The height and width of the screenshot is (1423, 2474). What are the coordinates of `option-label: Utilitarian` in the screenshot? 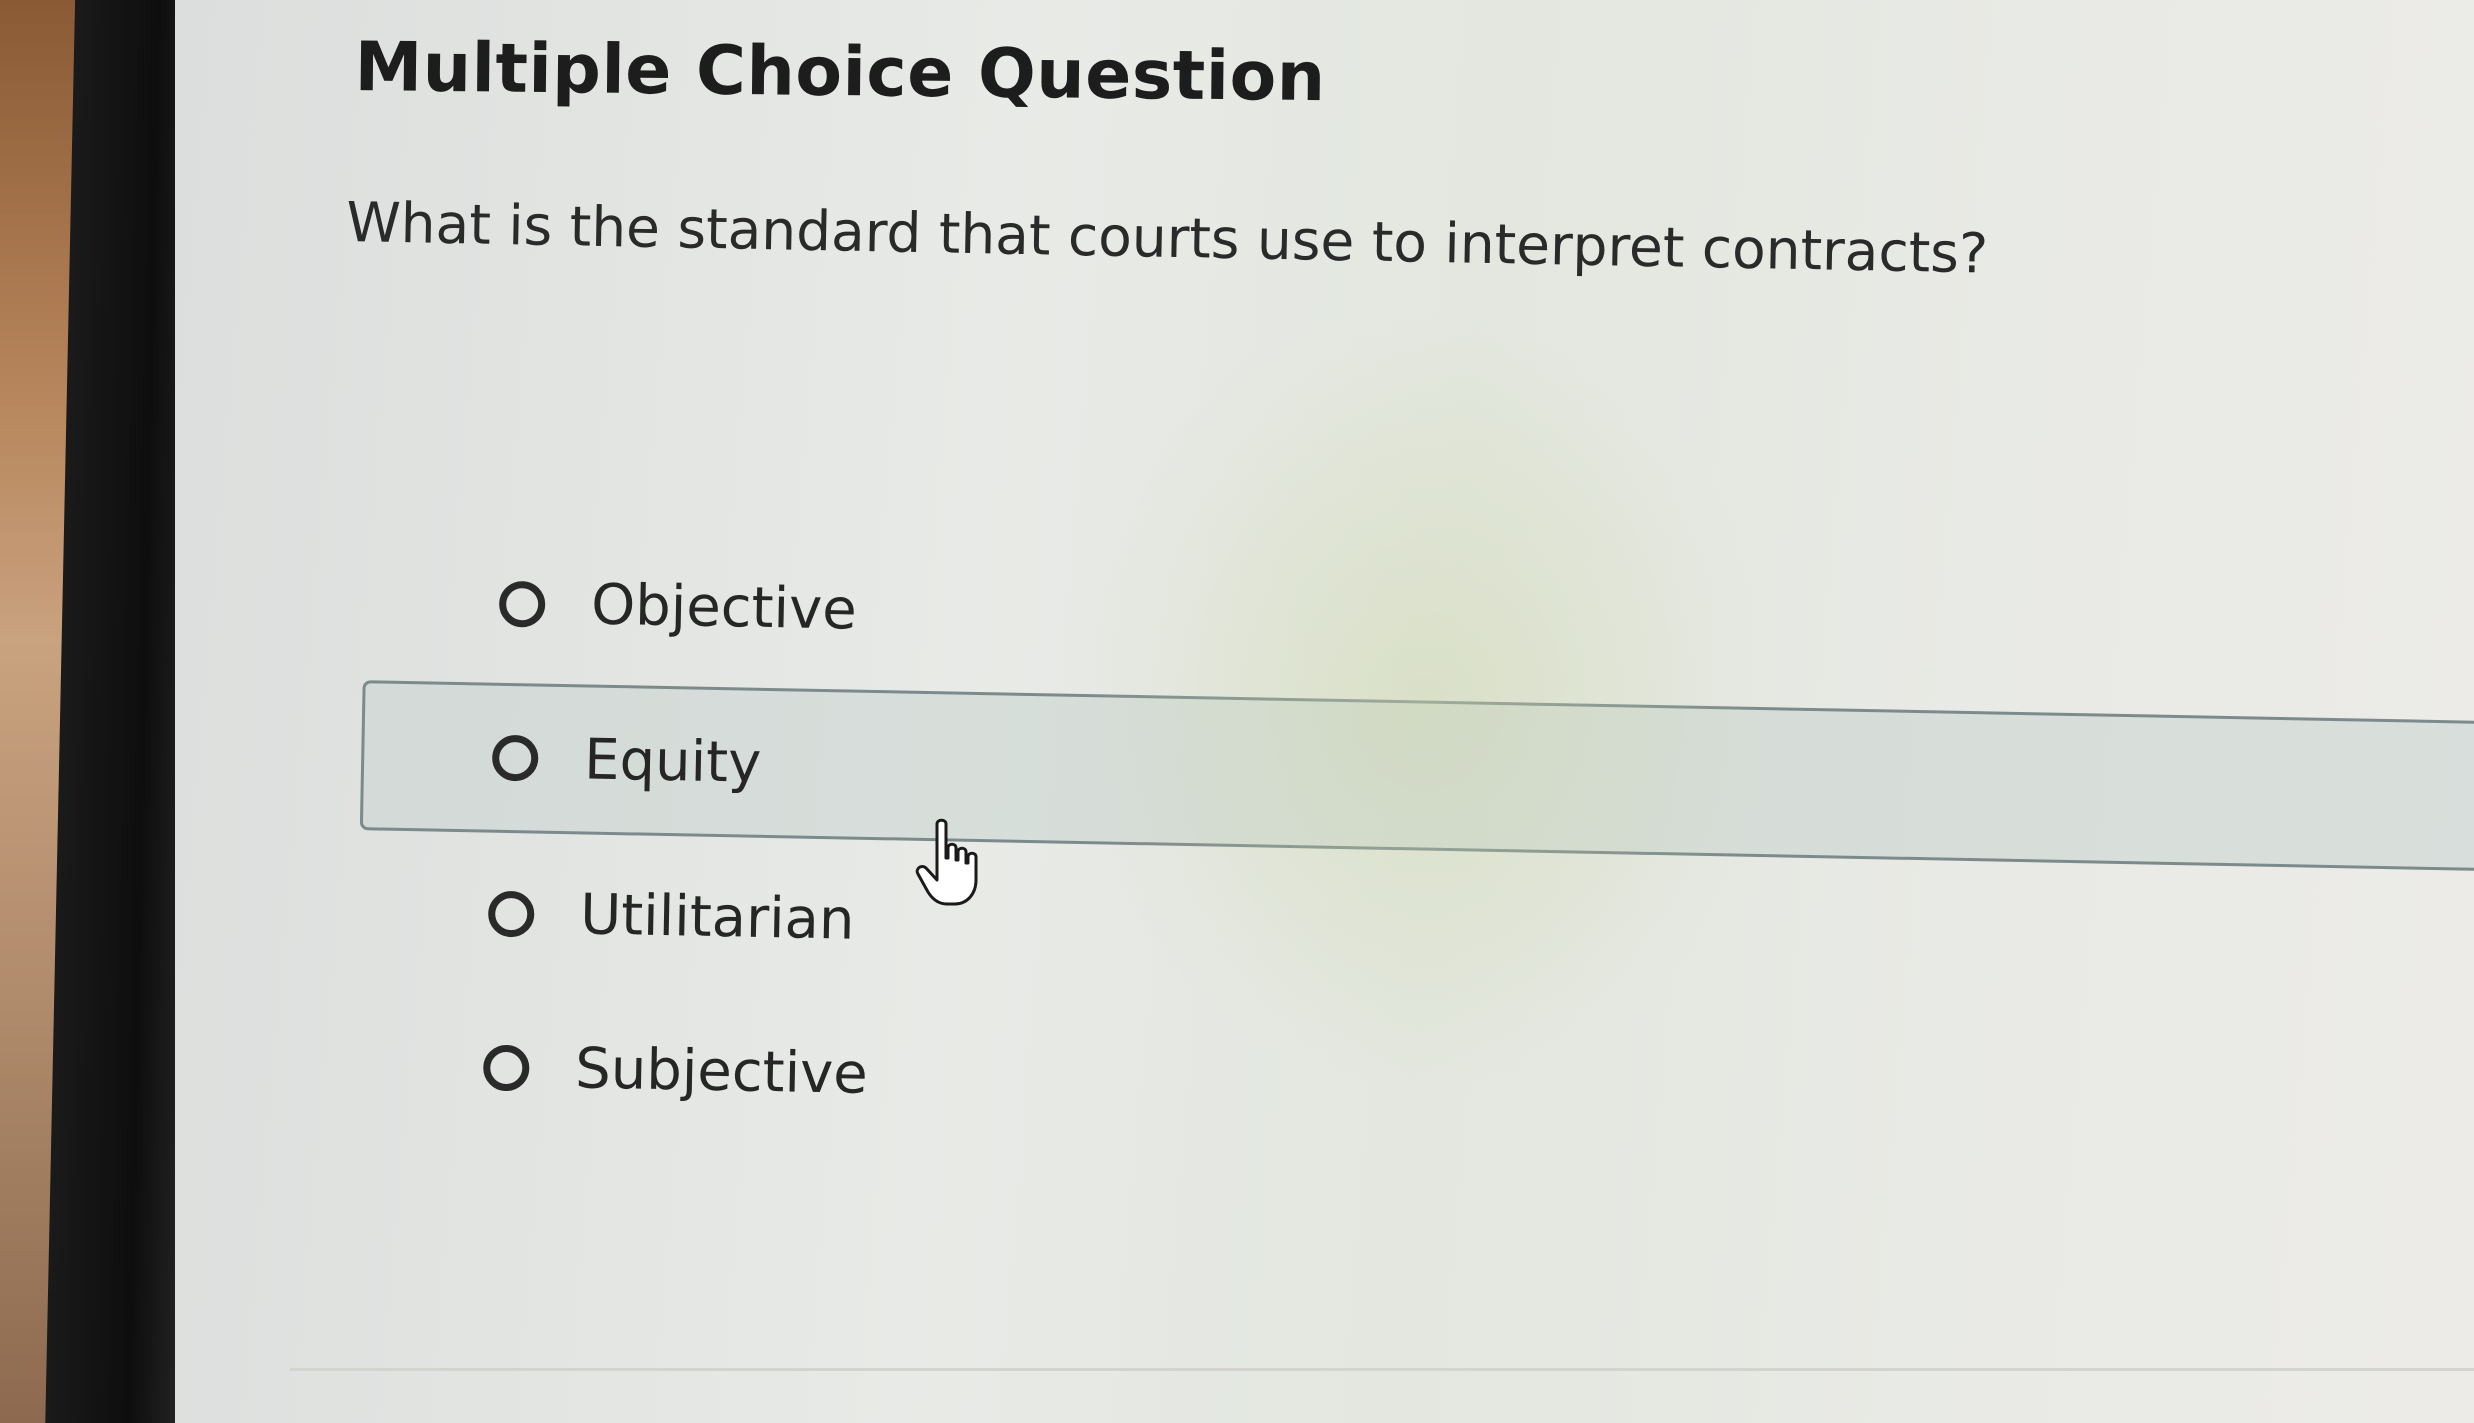 It's located at (717, 917).